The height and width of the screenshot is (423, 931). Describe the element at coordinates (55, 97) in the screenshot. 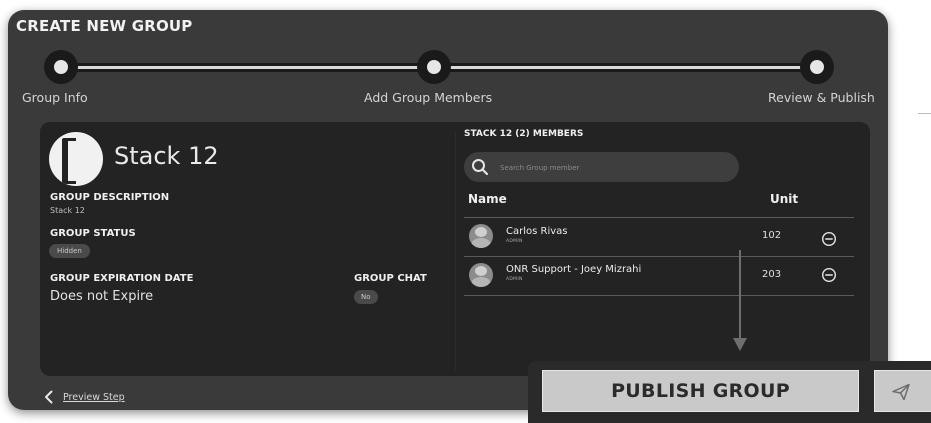

I see `step-label-group-info: Group Info` at that location.